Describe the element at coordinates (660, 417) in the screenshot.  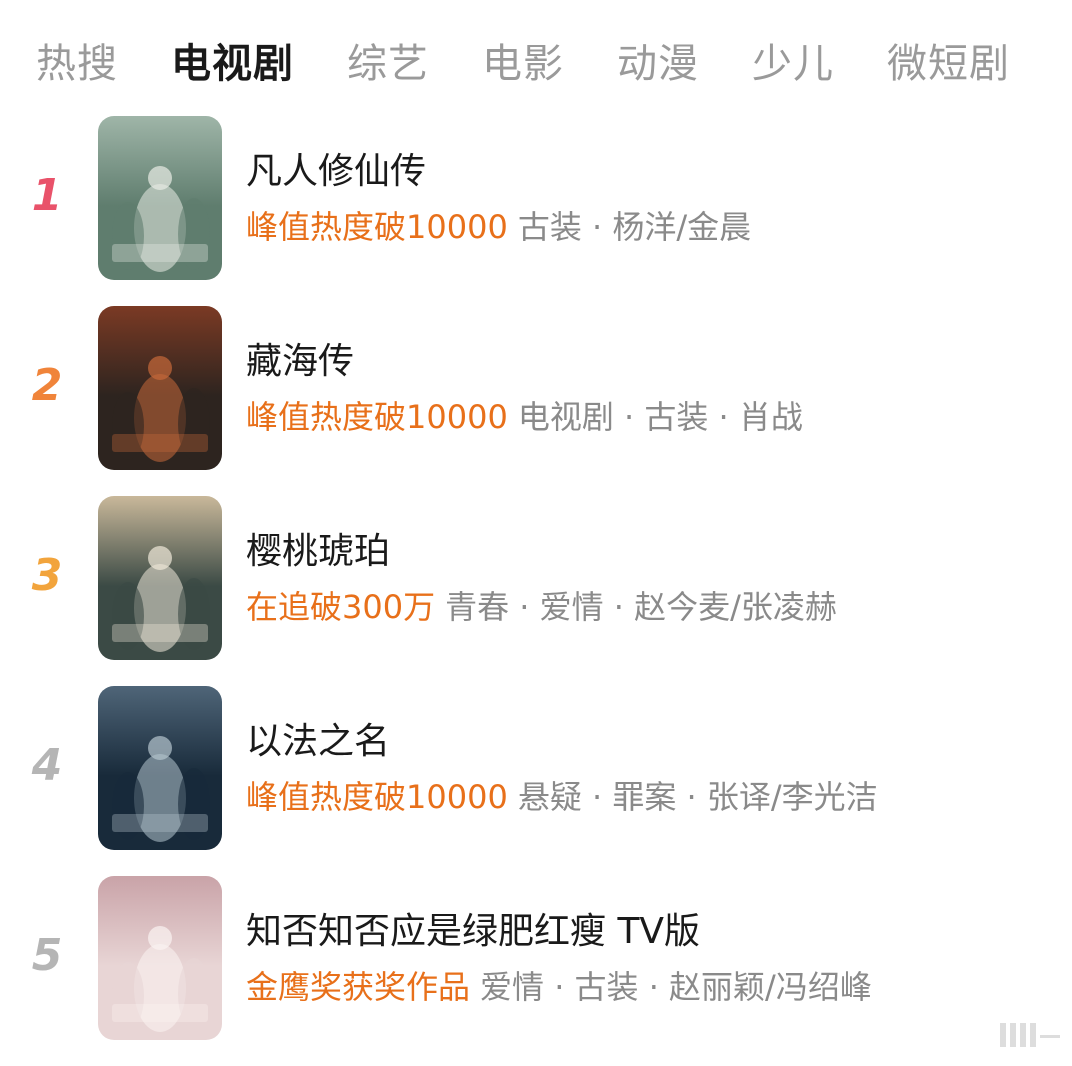
I see `tag-text: 电视剧 · 古装 · 肖战` at that location.